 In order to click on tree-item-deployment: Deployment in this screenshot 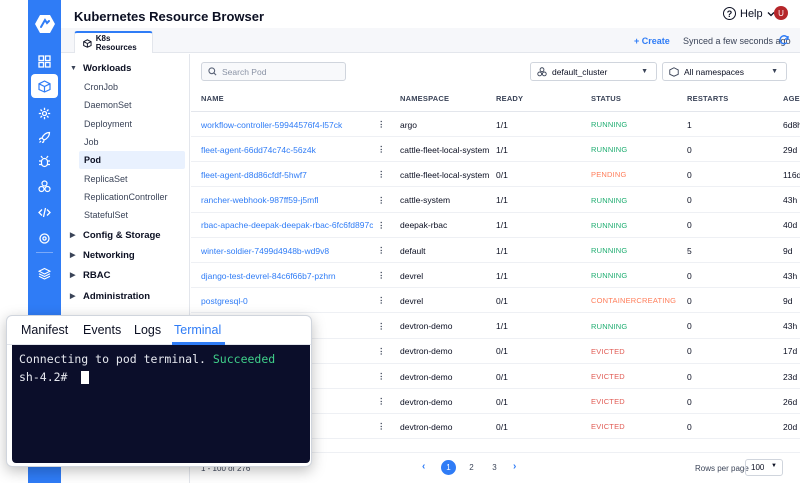, I will do `click(123, 124)`.